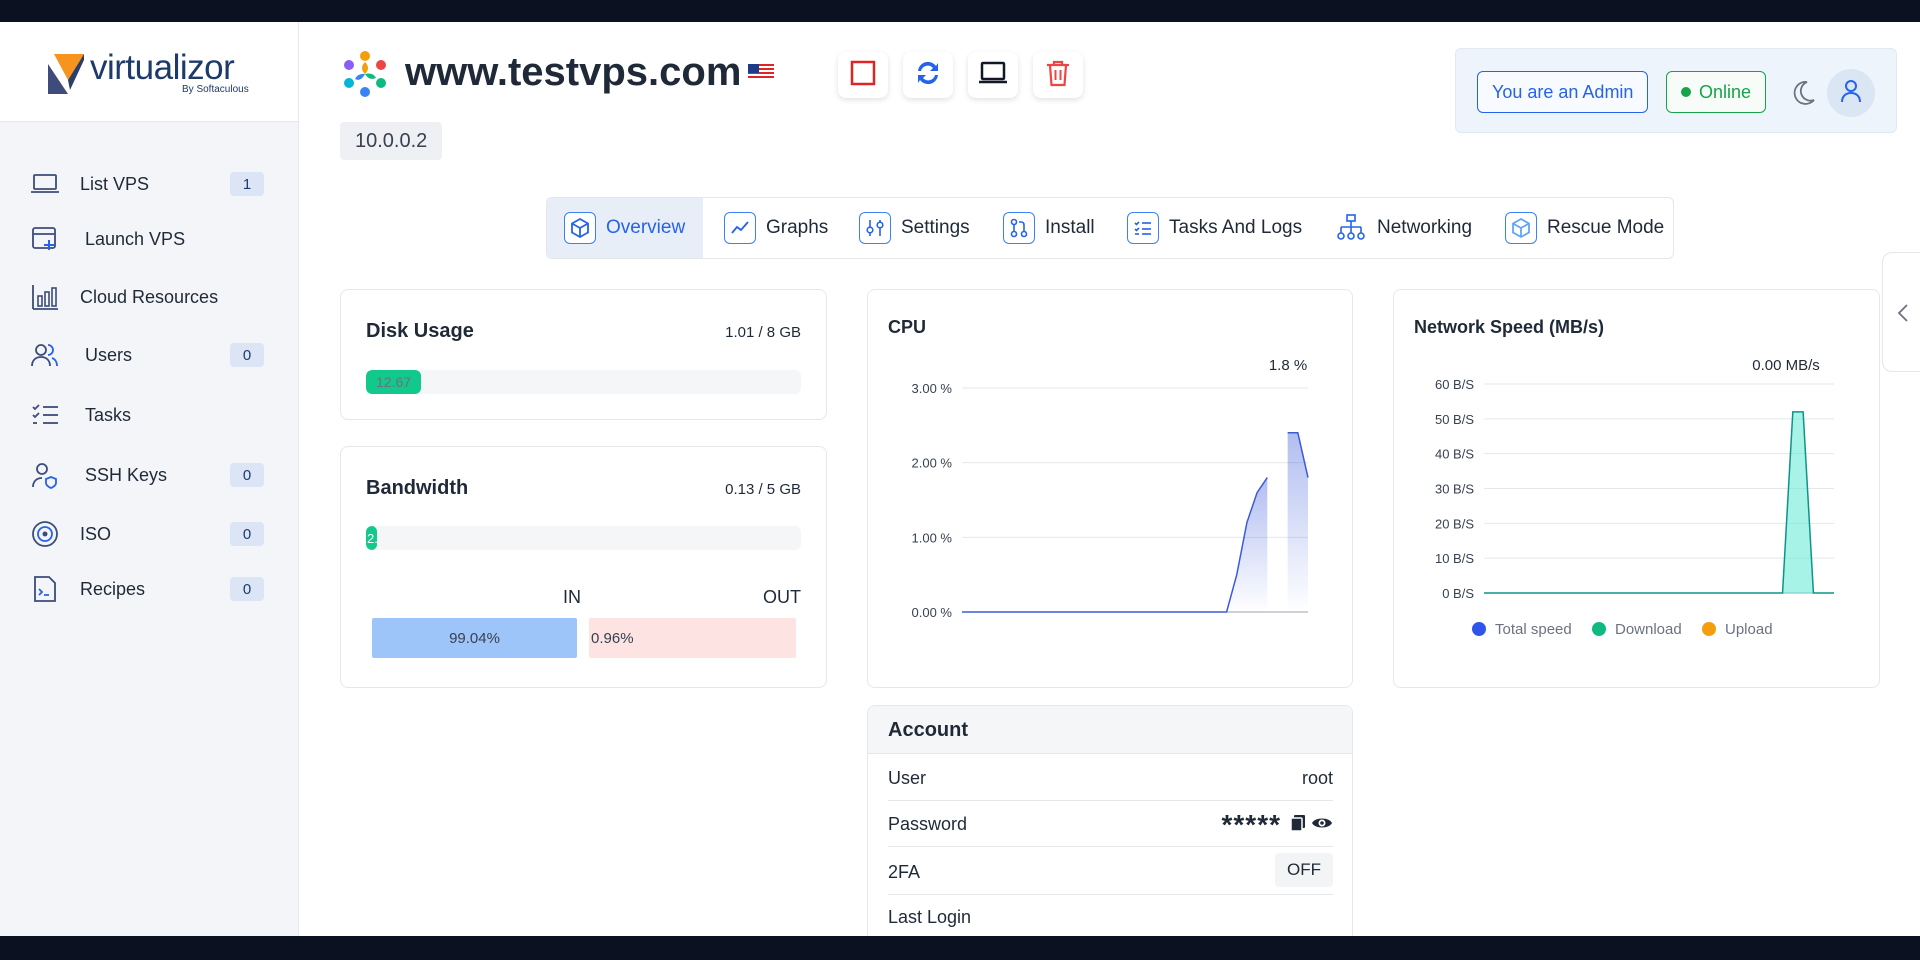 The width and height of the screenshot is (1920, 960). I want to click on cpu-chart: 1.8 % 0.00 % 1.00 % 2.00 % 3.00 %, so click(1110, 488).